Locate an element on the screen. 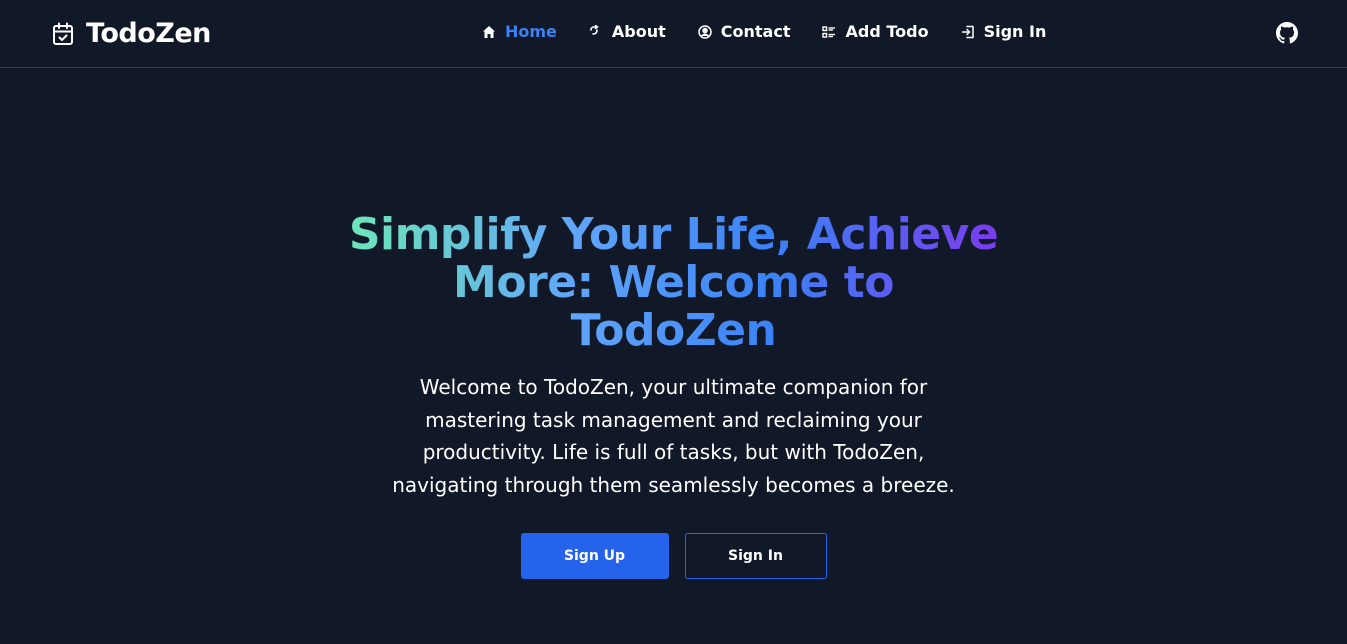 The image size is (1347, 644). nav-contact: Contact is located at coordinates (744, 31).